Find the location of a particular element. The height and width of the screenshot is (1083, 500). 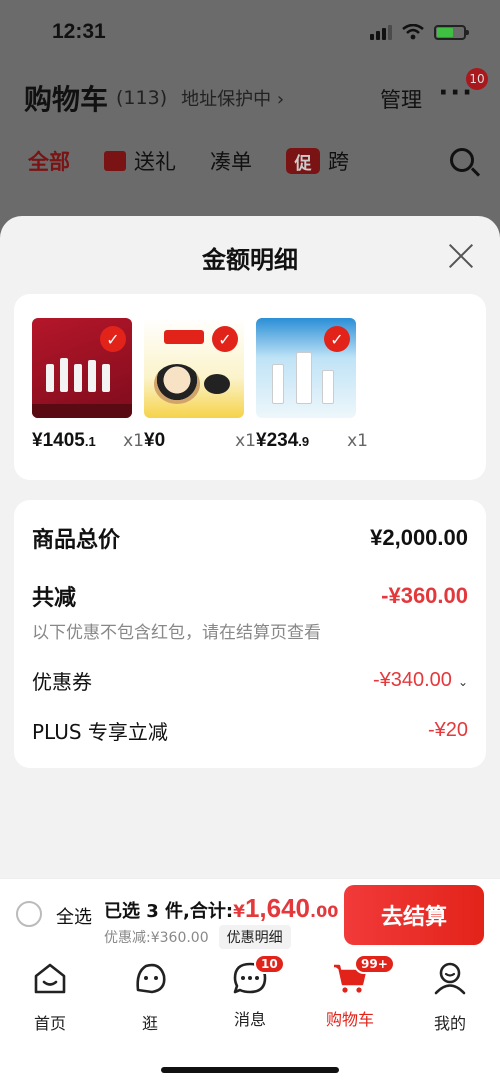

product-item: ✓ ¥1405.1 x1 is located at coordinates (88, 385).